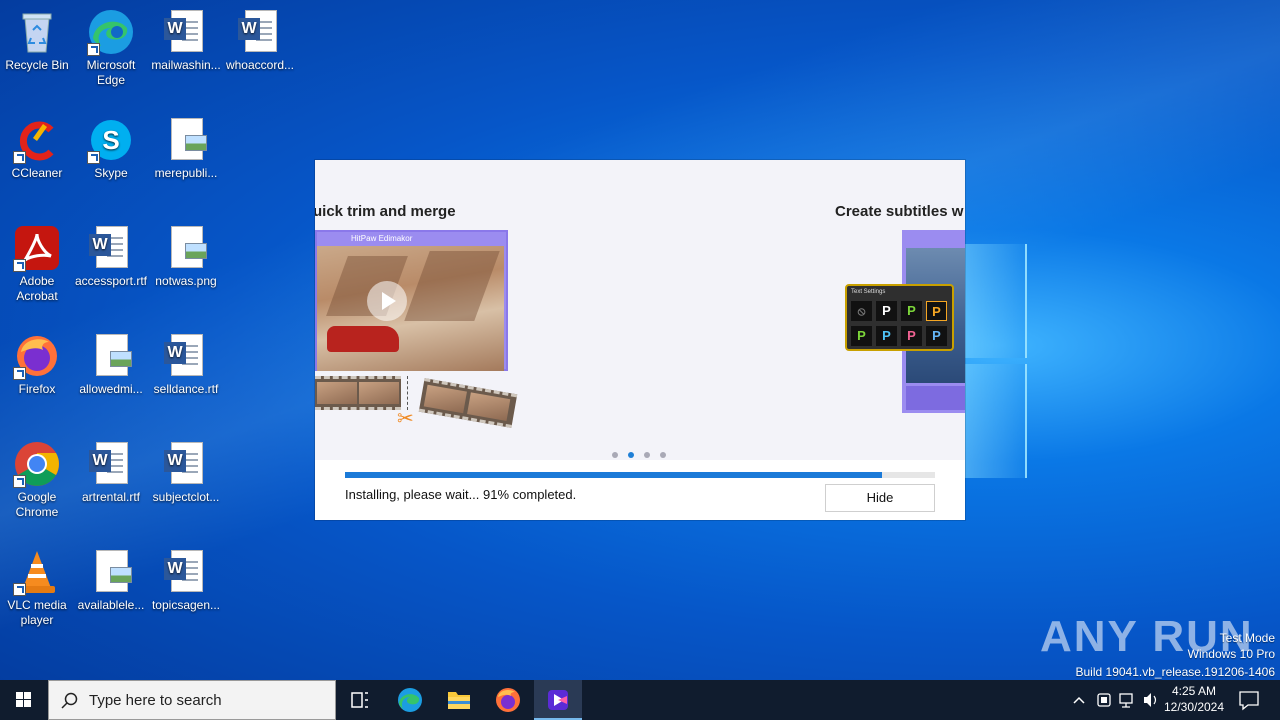  I want to click on skype-icon: S, so click(111, 140).